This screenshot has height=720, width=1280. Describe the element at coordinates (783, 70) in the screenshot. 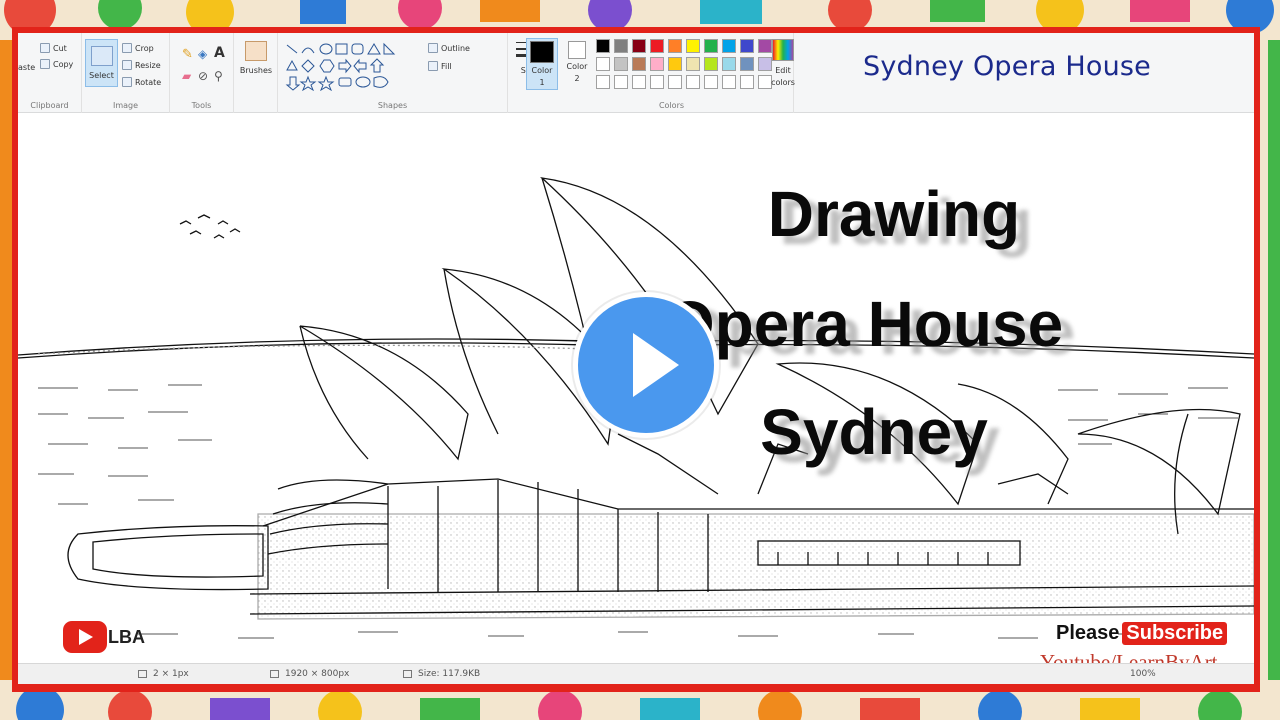

I see `edit-colors-label-1: Edit` at that location.